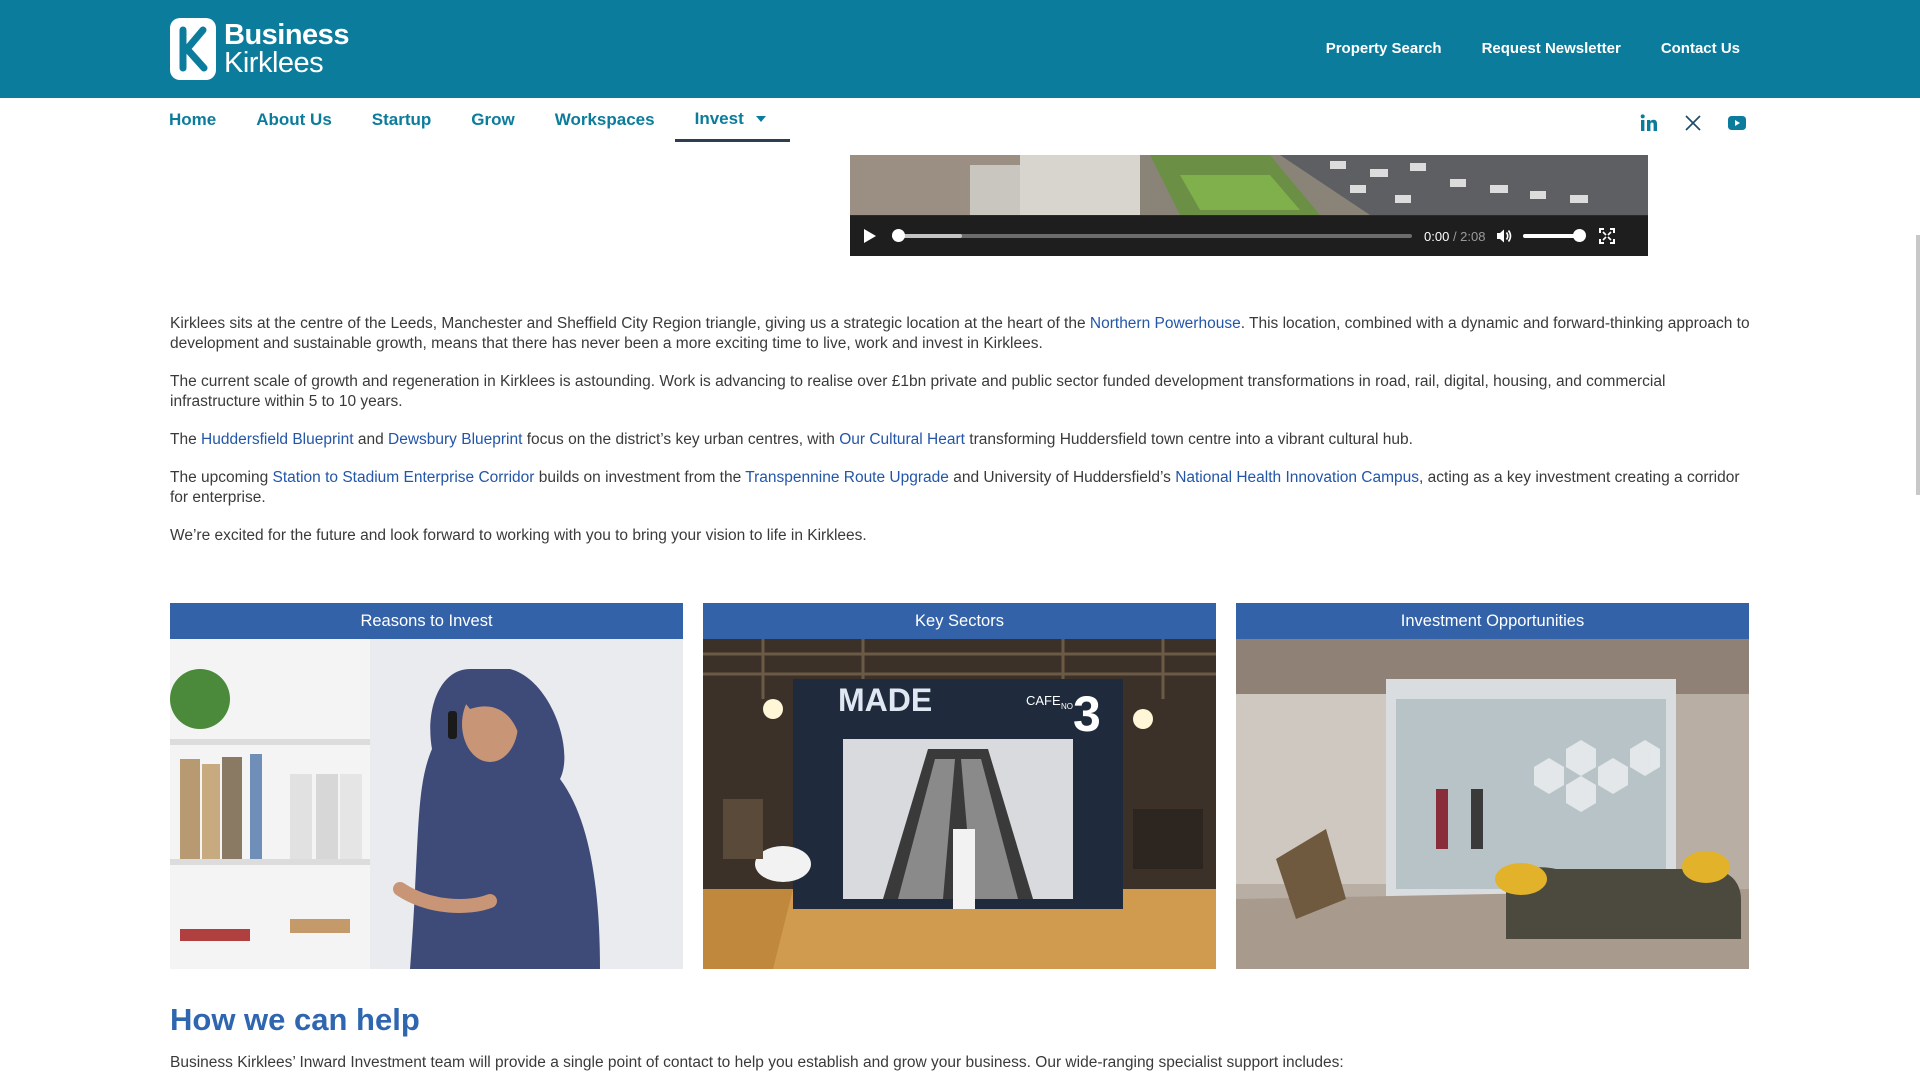 Image resolution: width=1920 pixels, height=1080 pixels. Describe the element at coordinates (1297, 477) in the screenshot. I see `national-health-innovation-campus-link: National Health Innovation Campus` at that location.